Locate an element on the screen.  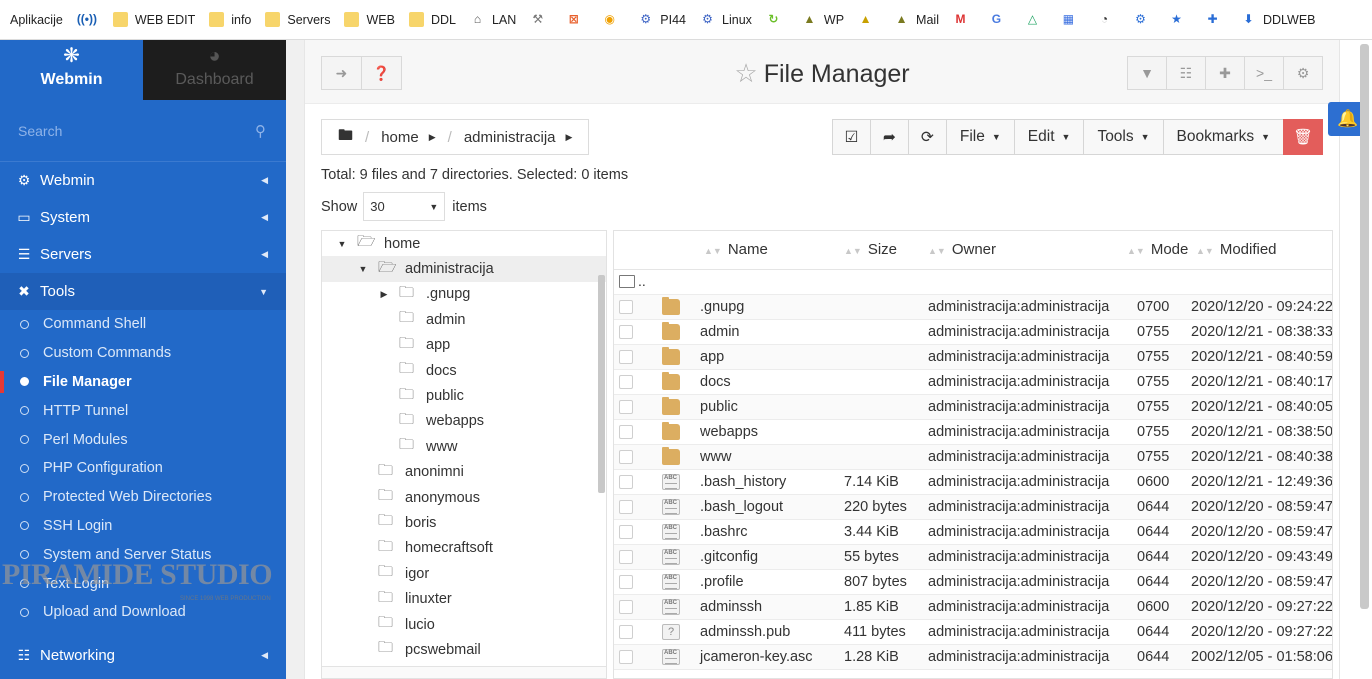
folder-open-icon: 🖿 is located at coordinates (345, 137).